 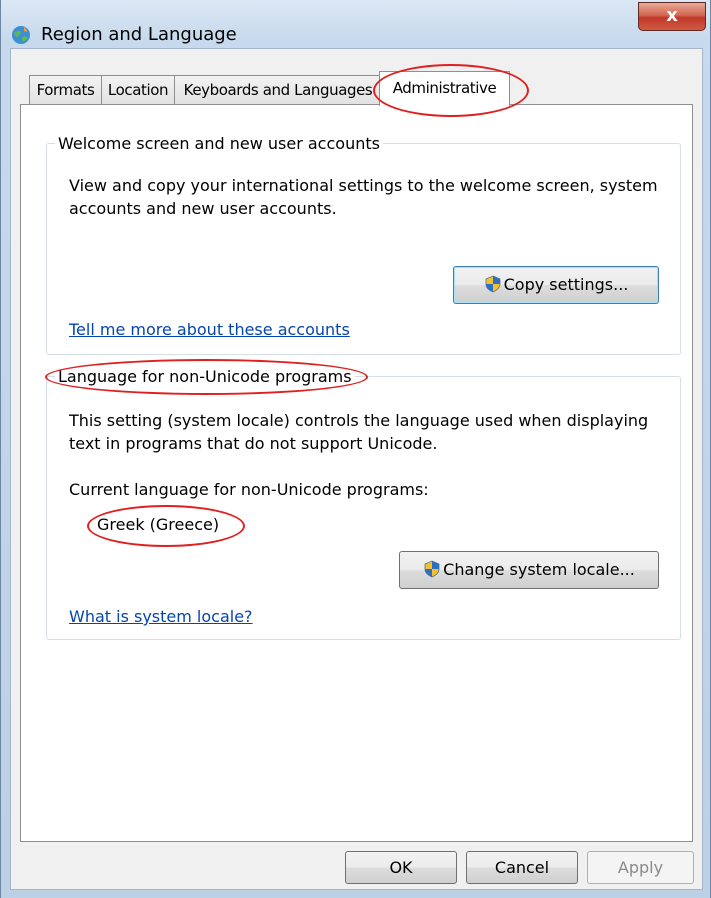 I want to click on close-button: x, so click(x=672, y=16).